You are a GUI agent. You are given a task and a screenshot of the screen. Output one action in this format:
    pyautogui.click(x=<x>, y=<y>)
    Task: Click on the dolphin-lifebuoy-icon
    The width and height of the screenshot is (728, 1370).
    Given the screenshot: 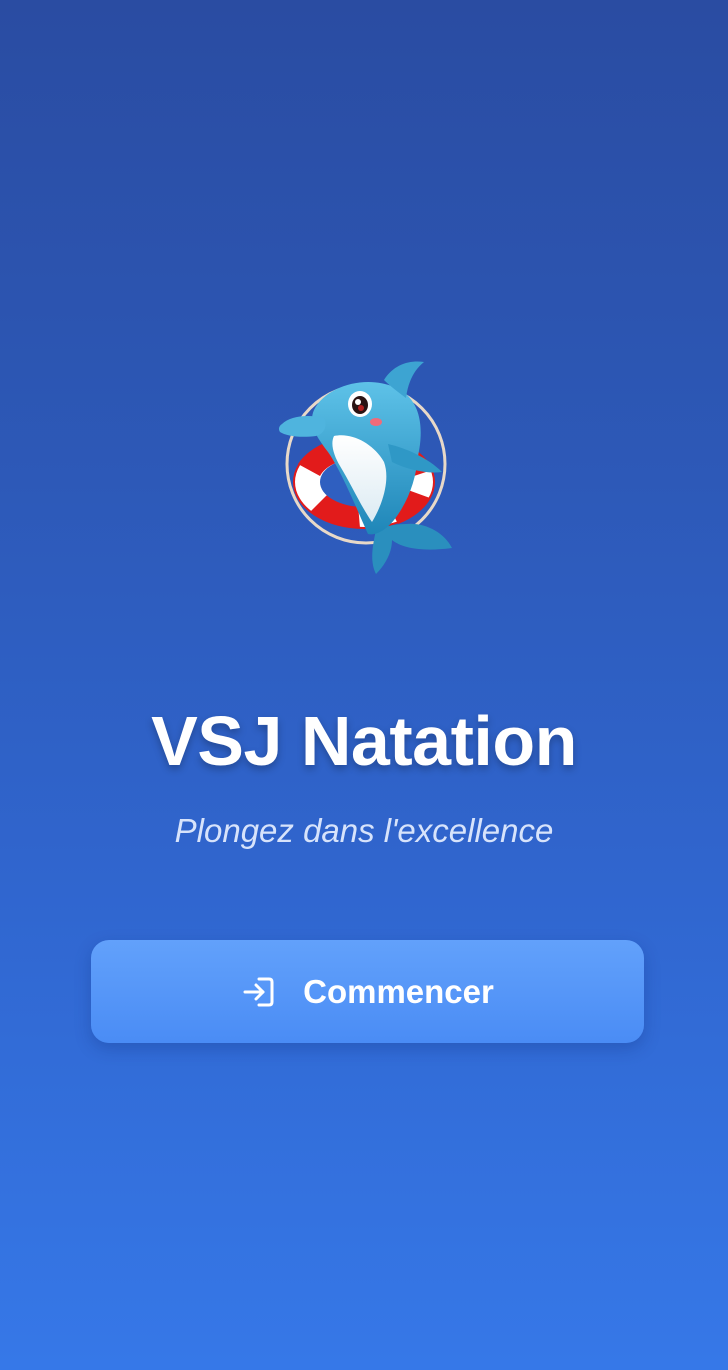 What is the action you would take?
    pyautogui.click(x=366, y=468)
    